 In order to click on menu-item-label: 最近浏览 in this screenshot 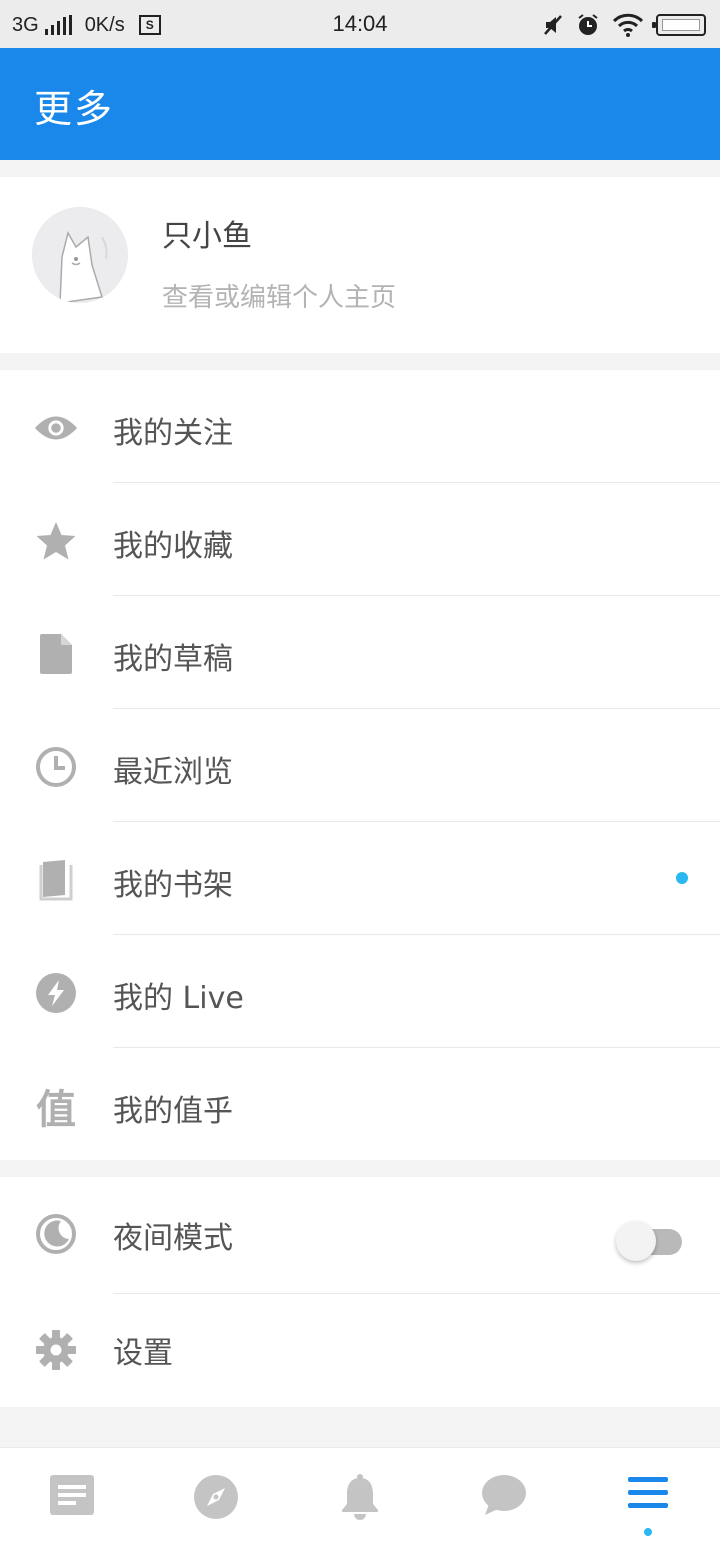, I will do `click(173, 772)`.